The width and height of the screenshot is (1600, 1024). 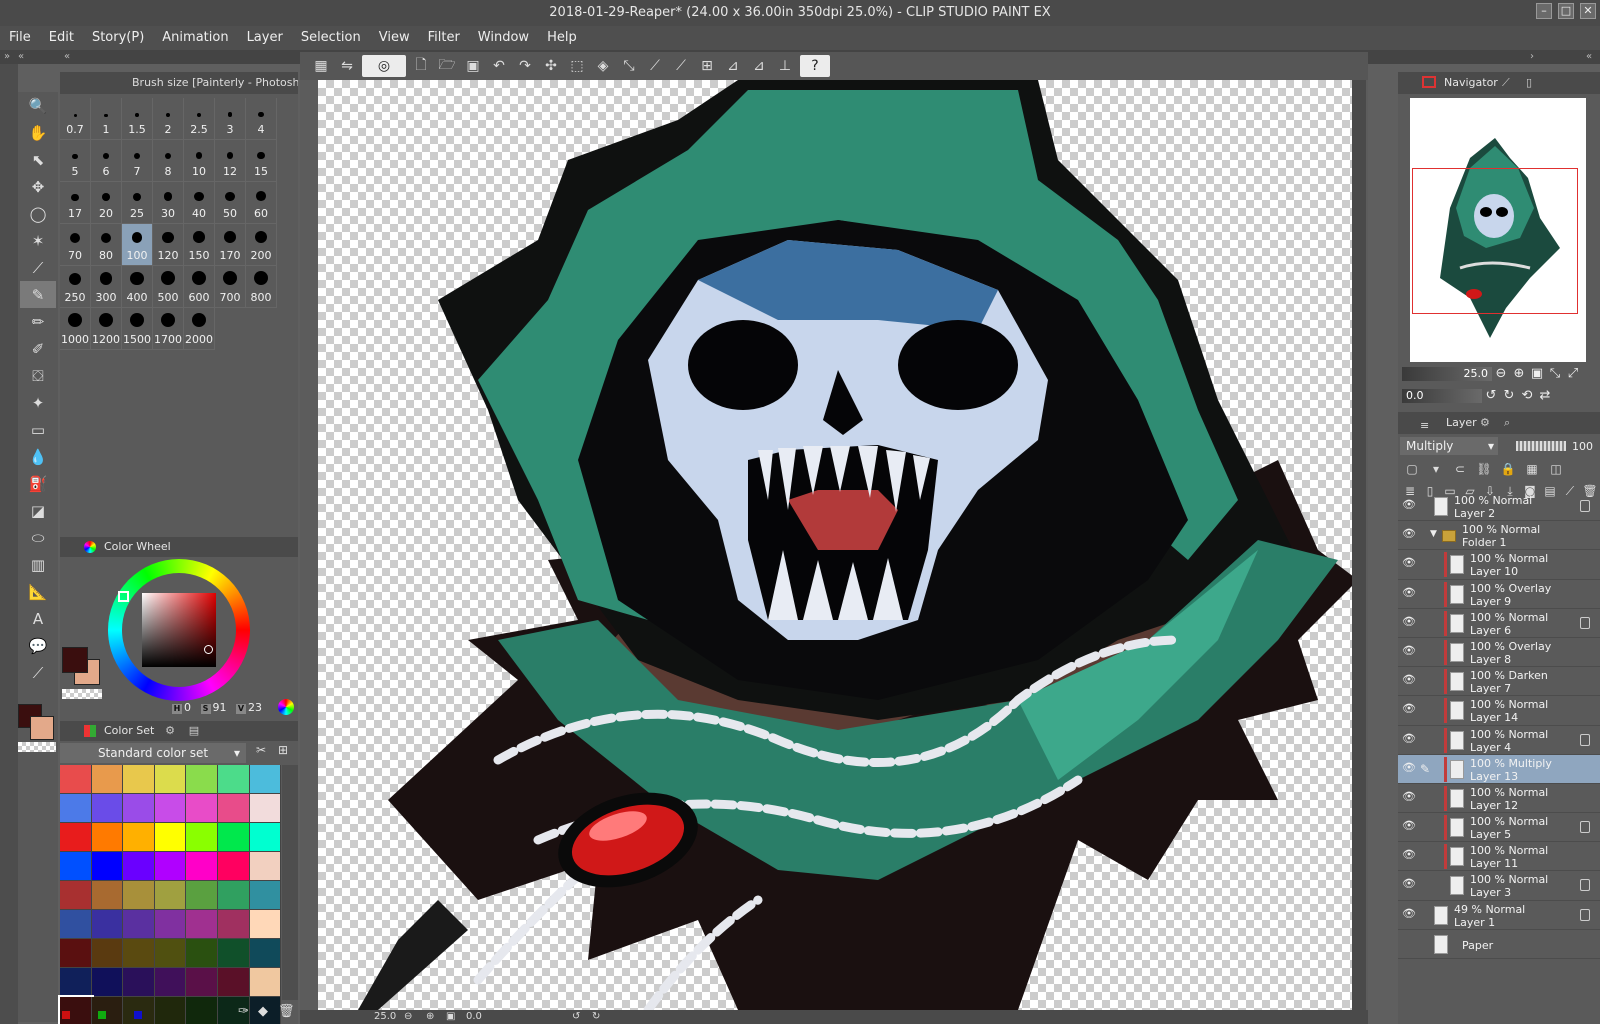 What do you see at coordinates (577, 66) in the screenshot?
I see `deselect-icon: ⬚` at bounding box center [577, 66].